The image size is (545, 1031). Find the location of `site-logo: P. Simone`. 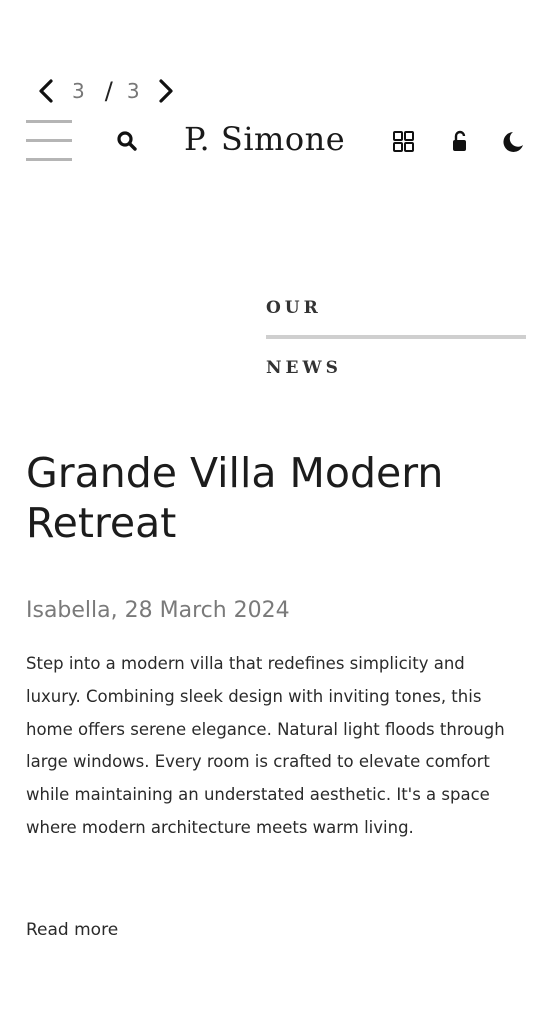

site-logo: P. Simone is located at coordinates (264, 139).